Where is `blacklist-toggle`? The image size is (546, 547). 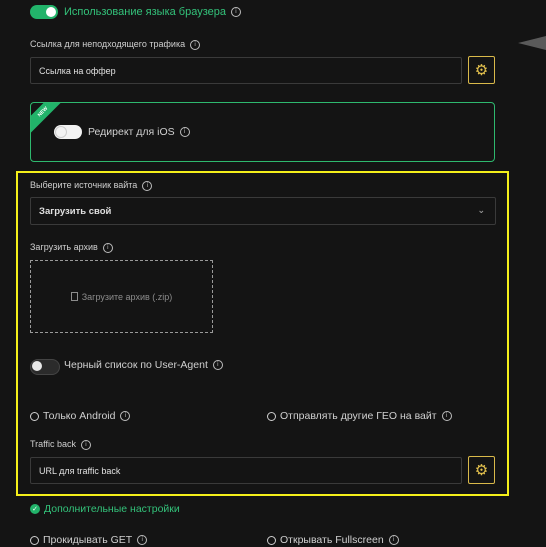 blacklist-toggle is located at coordinates (45, 367).